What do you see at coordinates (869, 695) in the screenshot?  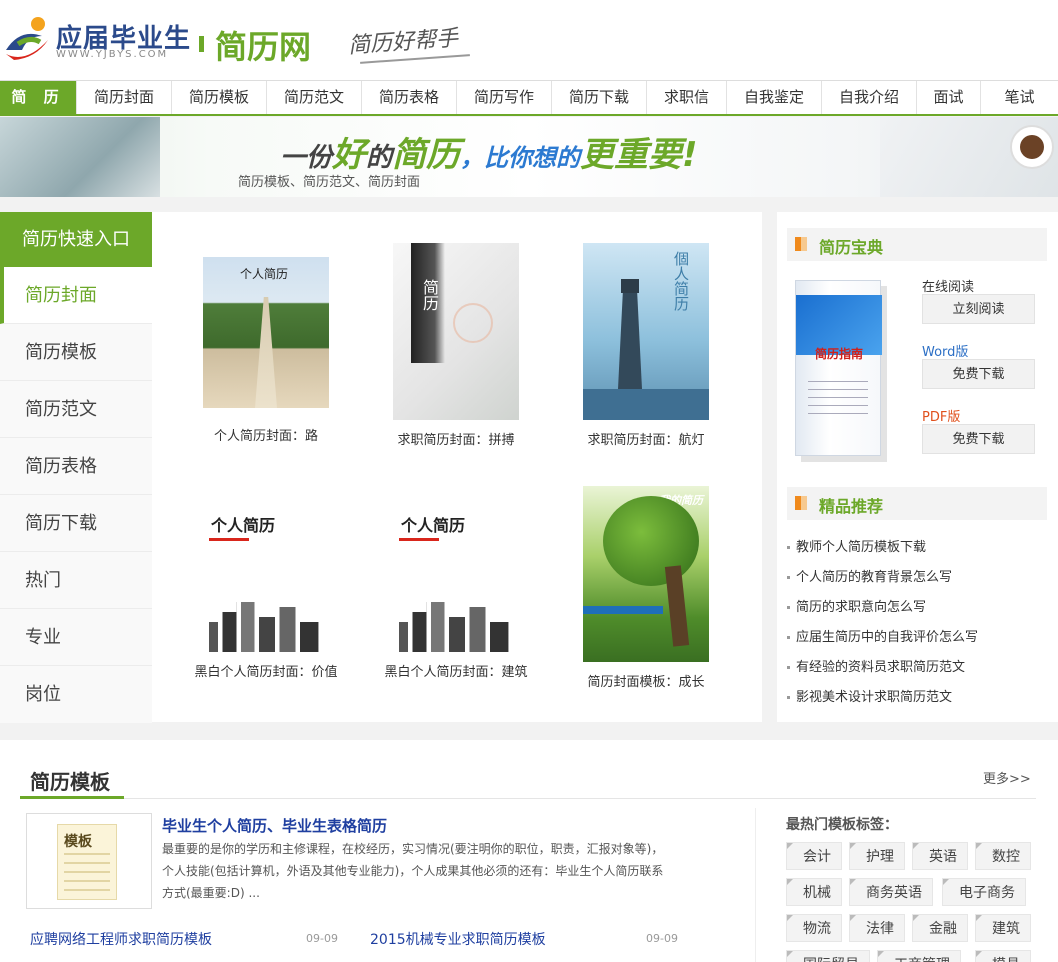 I see `recommend-link: 影视美术设计求职简历范文` at bounding box center [869, 695].